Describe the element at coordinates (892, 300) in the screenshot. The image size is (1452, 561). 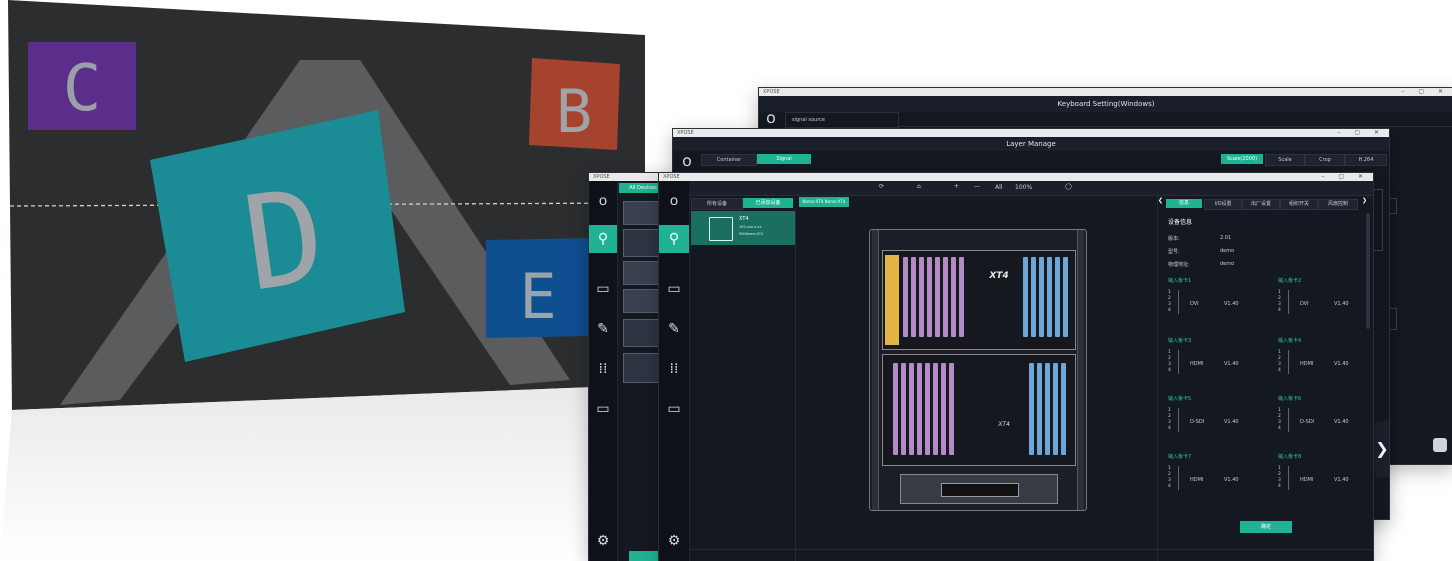
I see `yellow-card` at that location.